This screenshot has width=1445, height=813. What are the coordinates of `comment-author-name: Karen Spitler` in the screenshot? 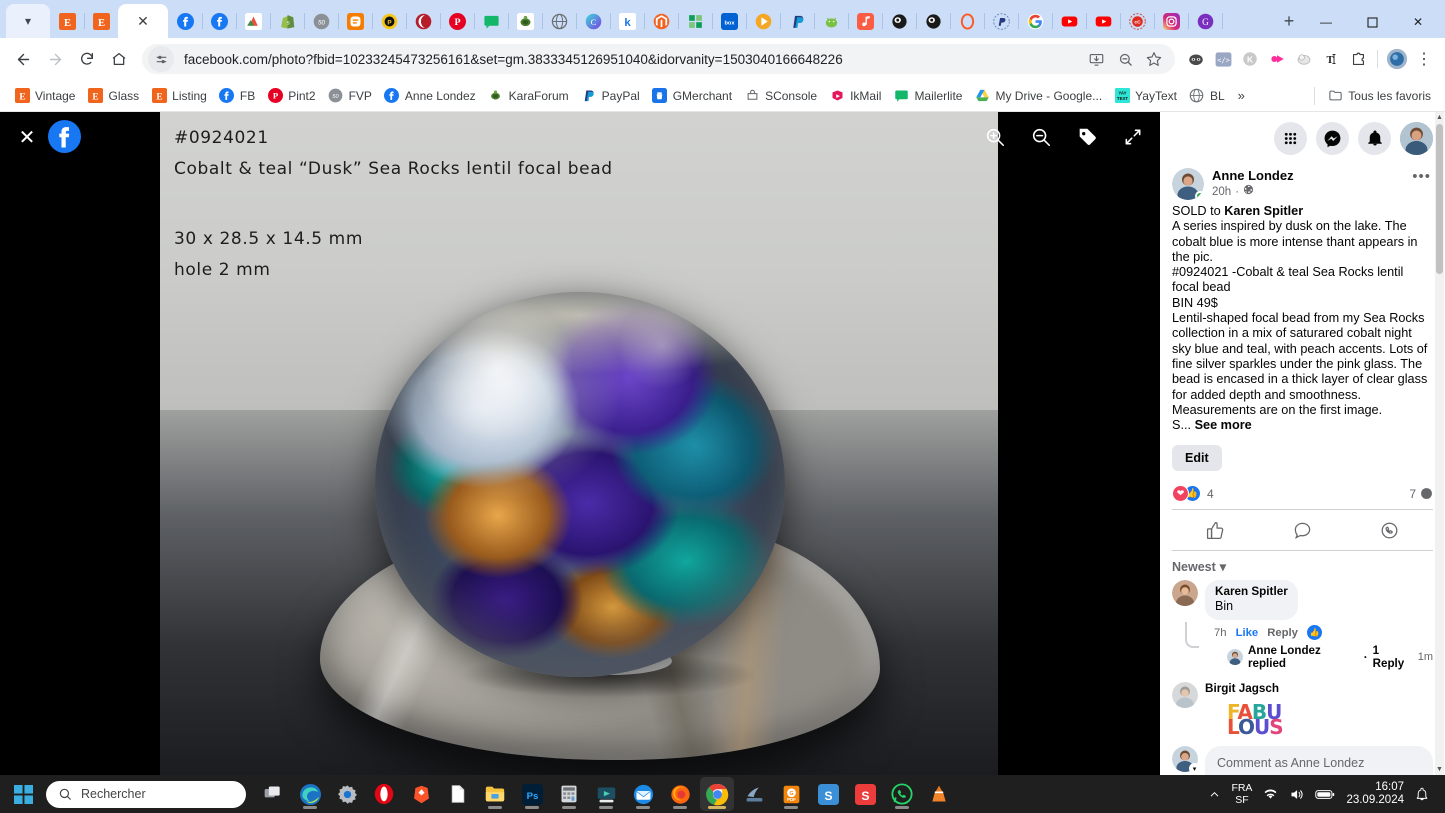 It's located at (1251, 592).